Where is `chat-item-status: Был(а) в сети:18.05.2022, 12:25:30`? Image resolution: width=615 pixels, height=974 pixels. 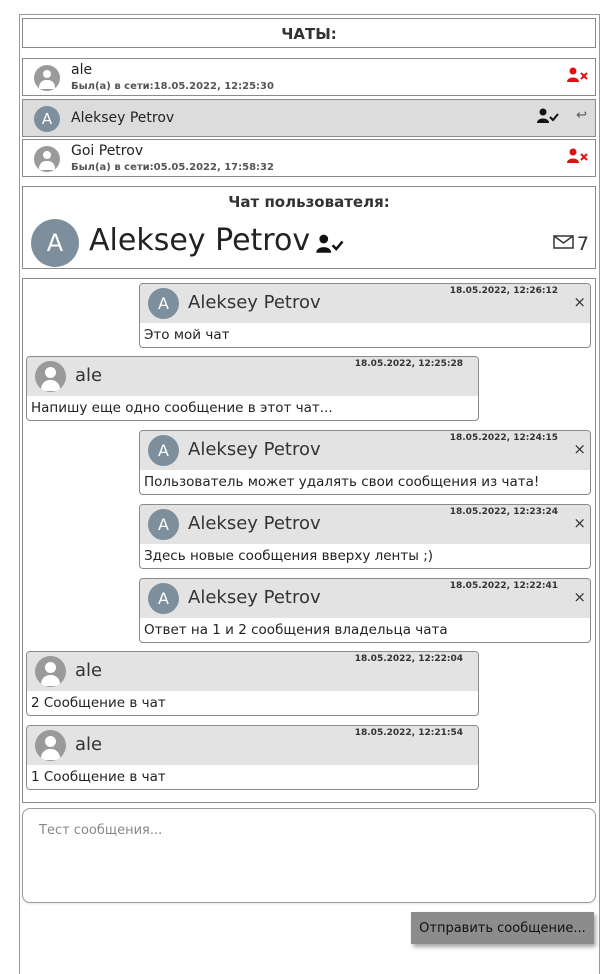 chat-item-status: Был(а) в сети:18.05.2022, 12:25:30 is located at coordinates (172, 86).